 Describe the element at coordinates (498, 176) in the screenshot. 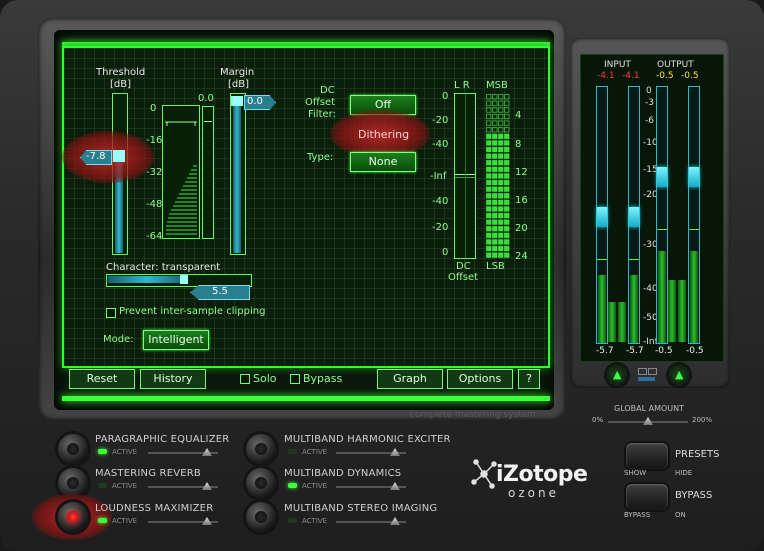

I see `bit-meter` at that location.